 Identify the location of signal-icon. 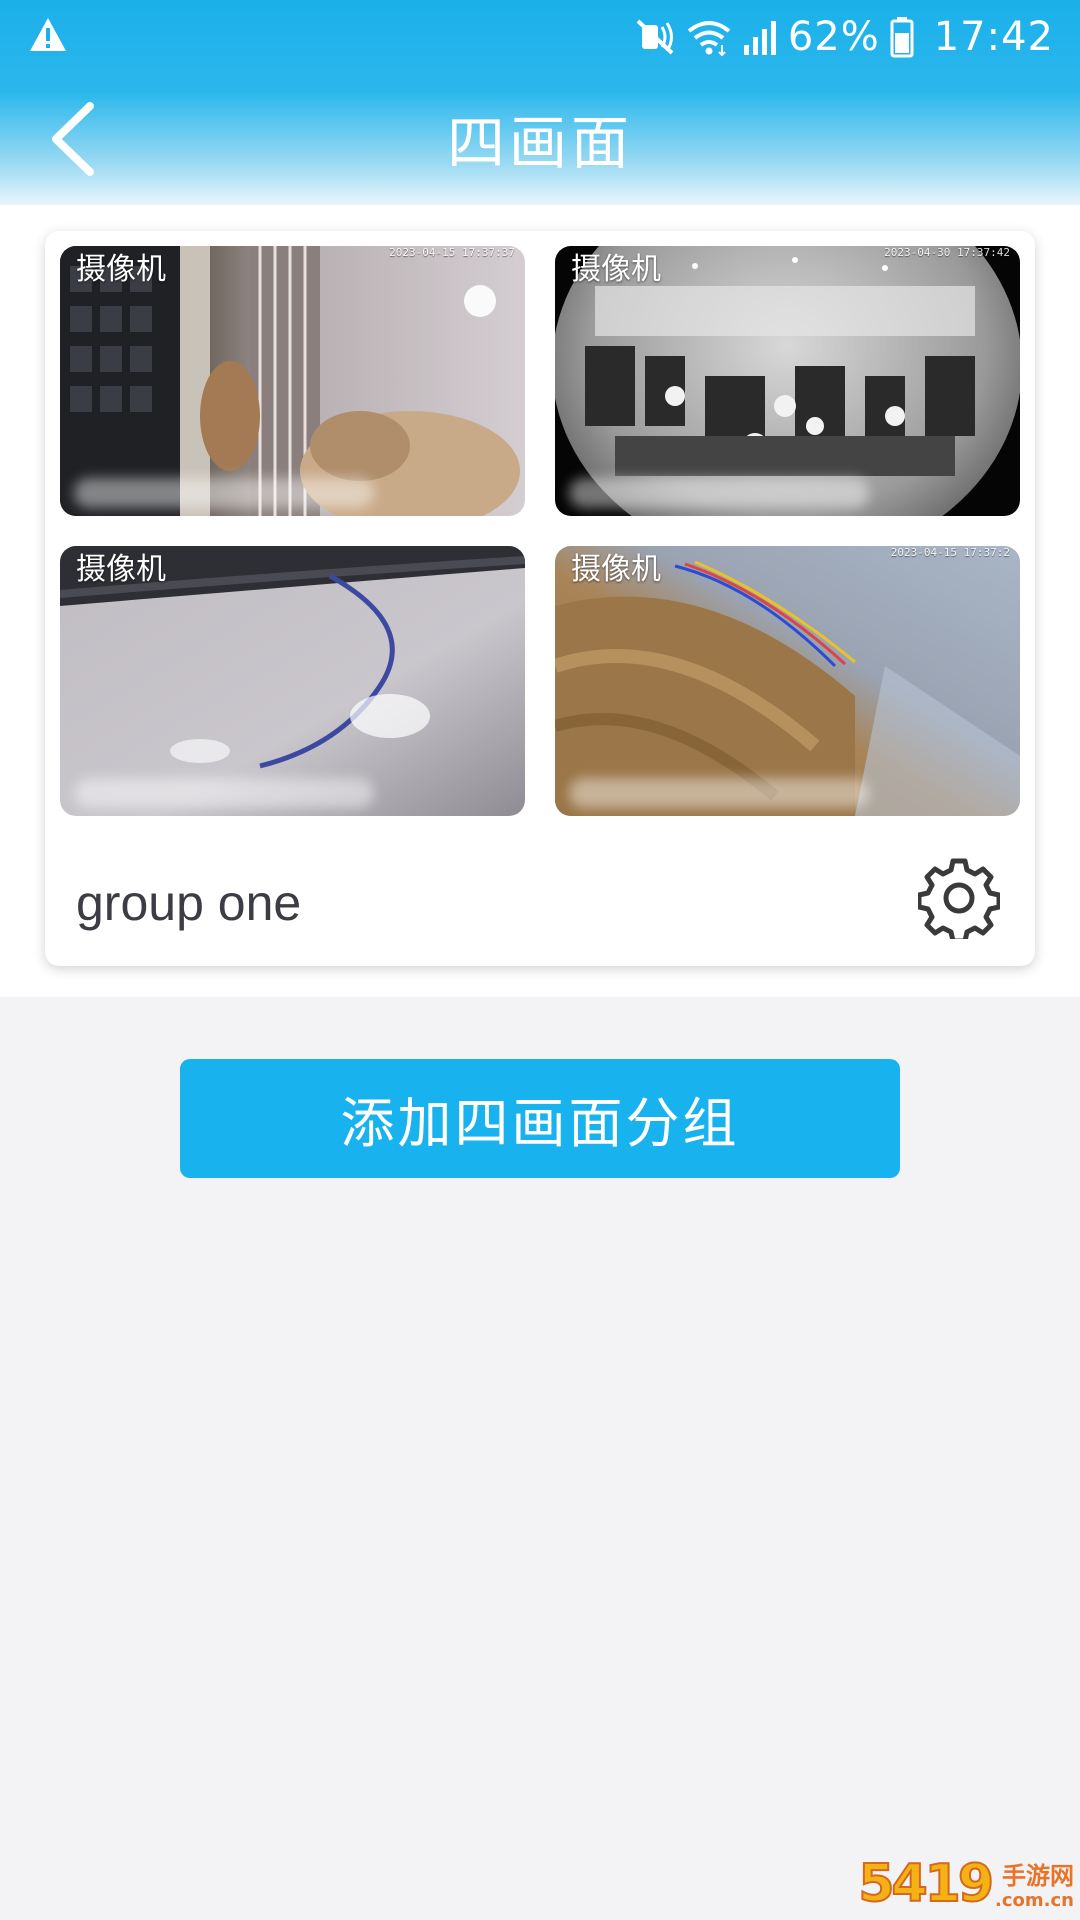
(759, 38).